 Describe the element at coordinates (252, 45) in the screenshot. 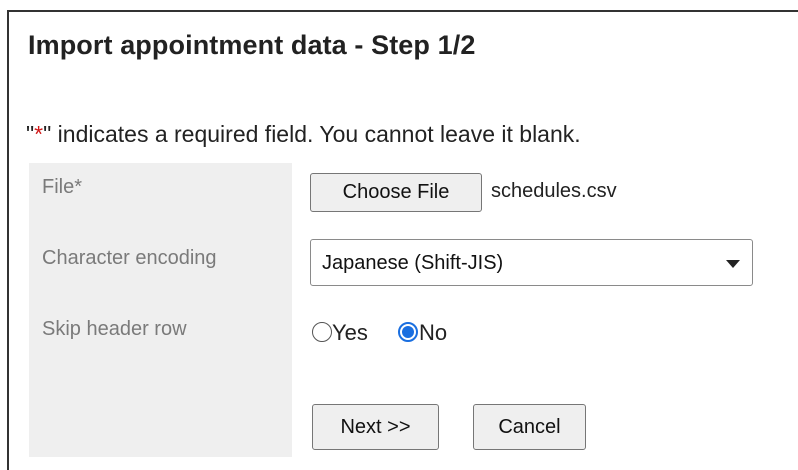

I see `page-title: Import appointment data - Step 1/2` at that location.